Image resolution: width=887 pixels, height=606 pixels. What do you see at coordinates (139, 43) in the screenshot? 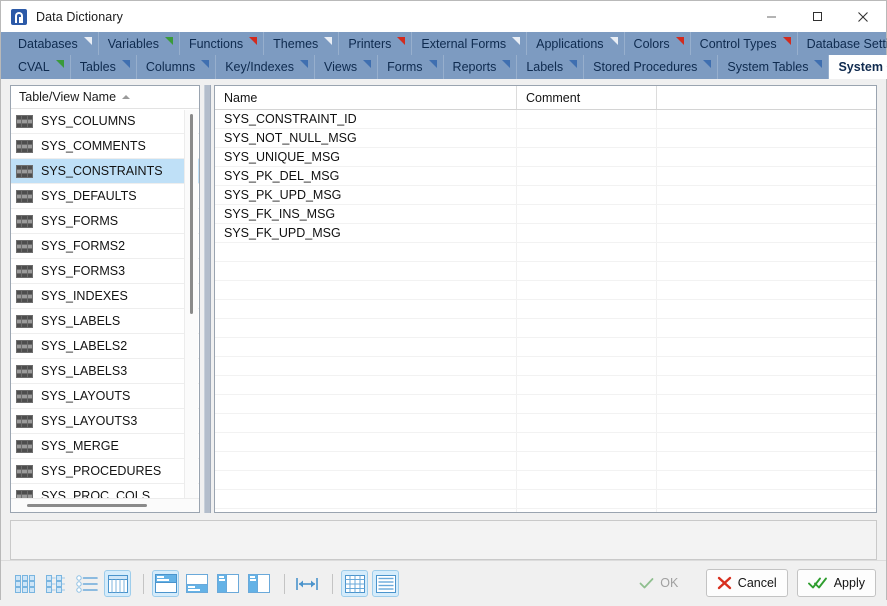
I see `tab-variables: Variables` at bounding box center [139, 43].